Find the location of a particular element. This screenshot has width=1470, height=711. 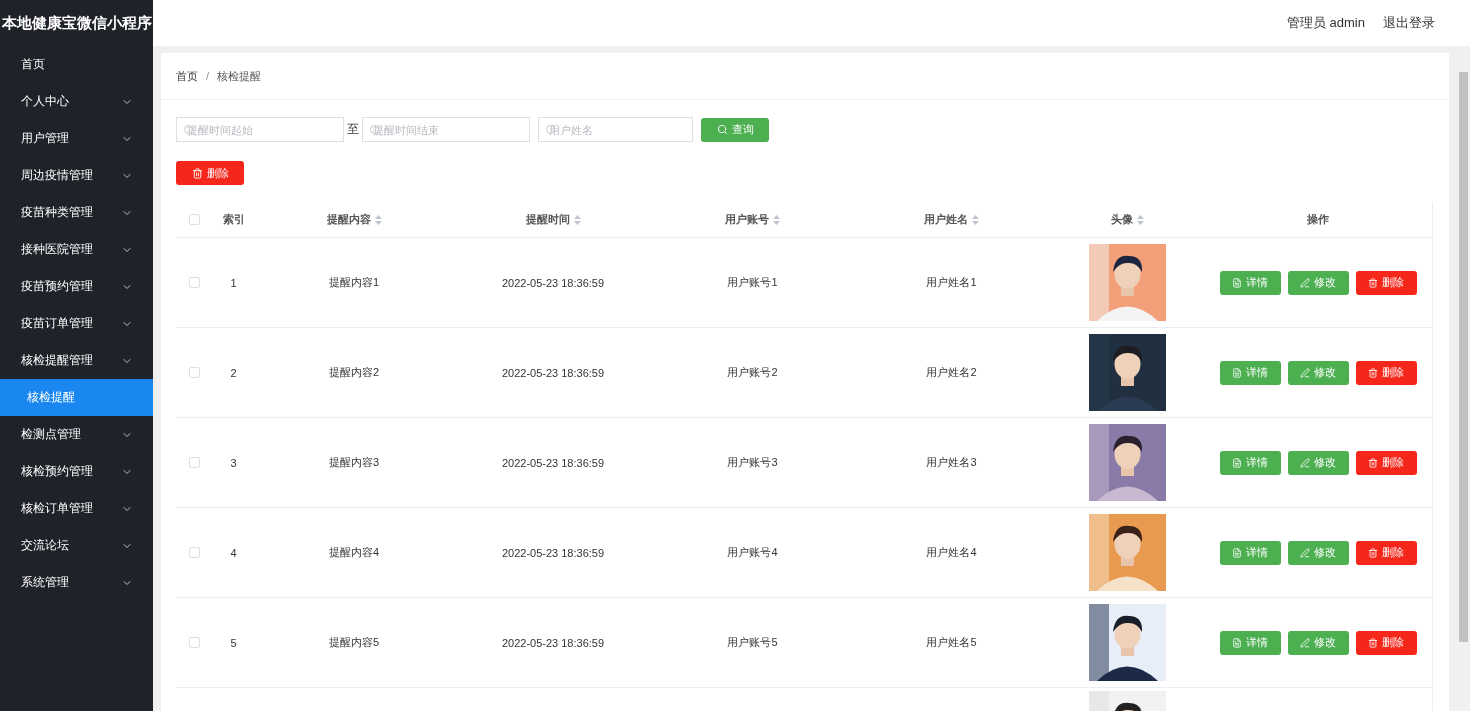

app-title: 本地健康宝微信小程序 is located at coordinates (76, 22).